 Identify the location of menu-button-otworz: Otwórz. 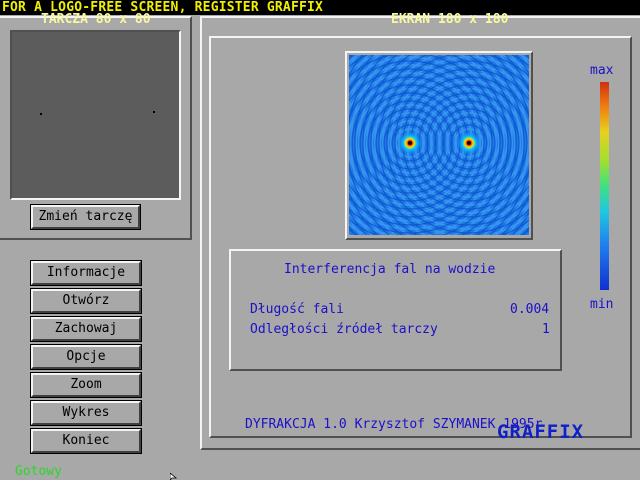
(86, 301).